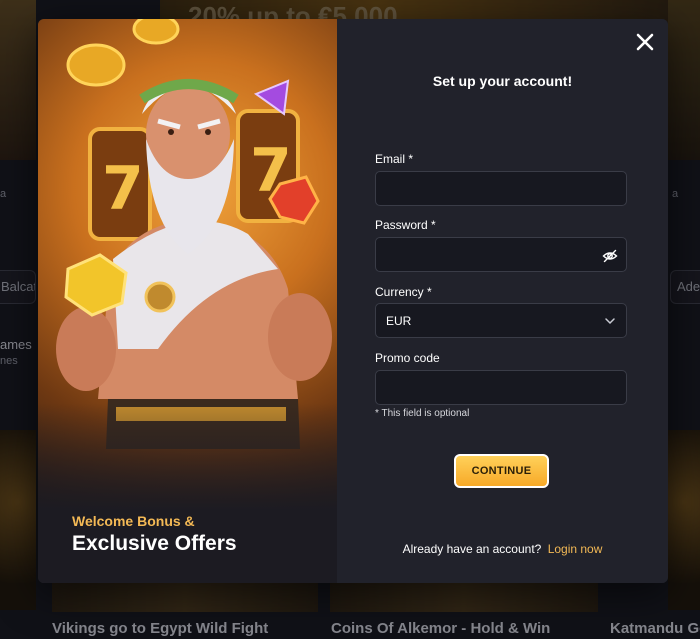  I want to click on eye-off-icon, so click(610, 256).